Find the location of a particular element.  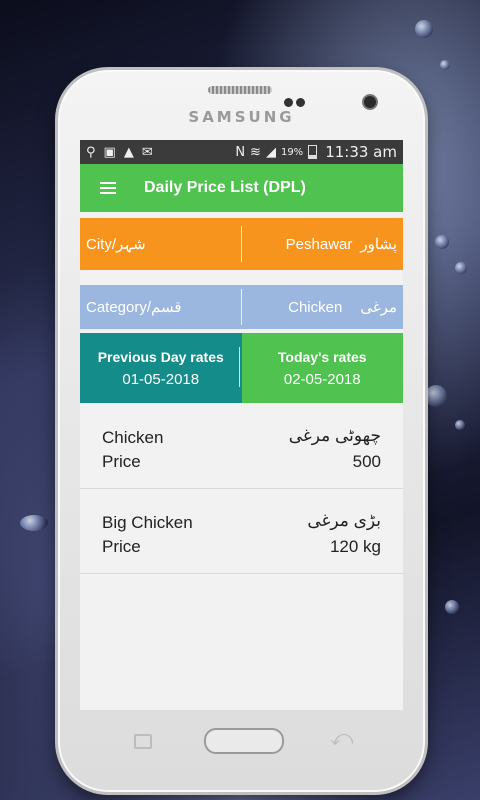

city-value: Peshawar پشاور is located at coordinates (322, 244).